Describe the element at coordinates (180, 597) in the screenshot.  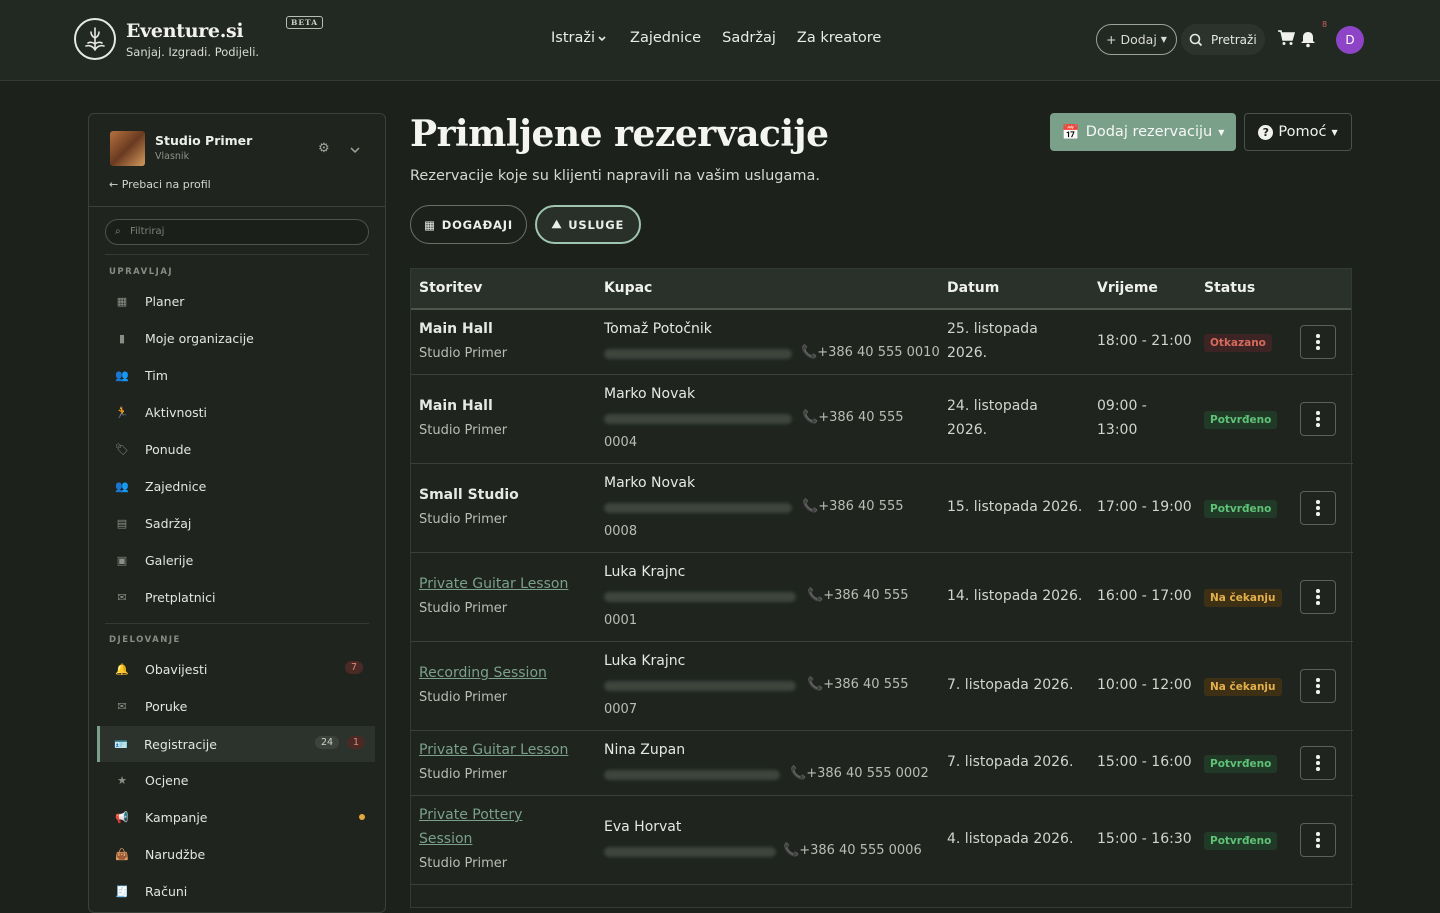
I see `sidebar-item-label: Pretplatnici` at that location.